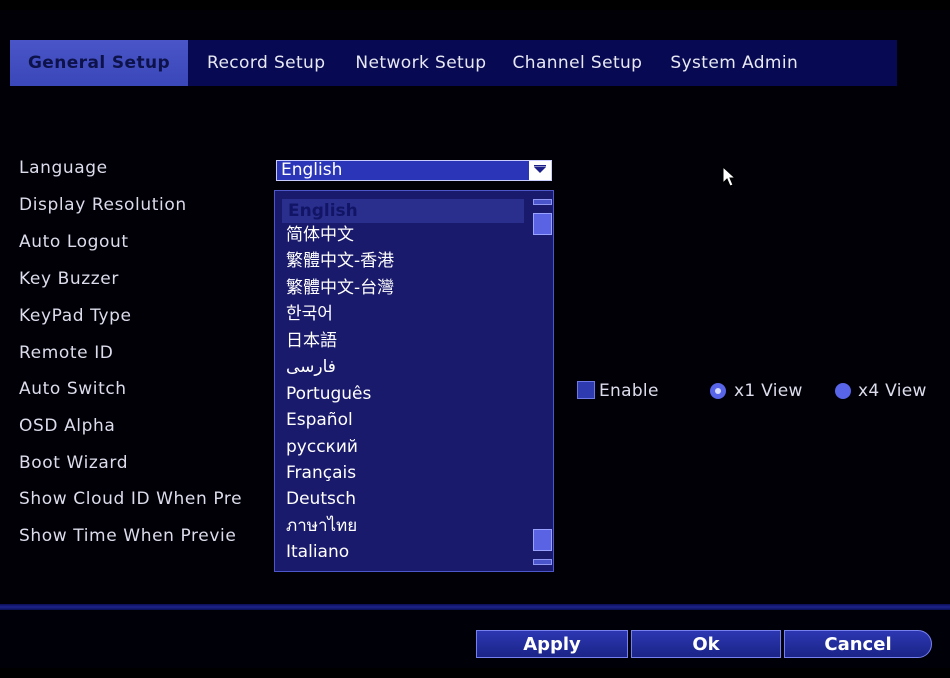  Describe the element at coordinates (69, 279) in the screenshot. I see `key-buzzer-label: Key Buzzer` at that location.